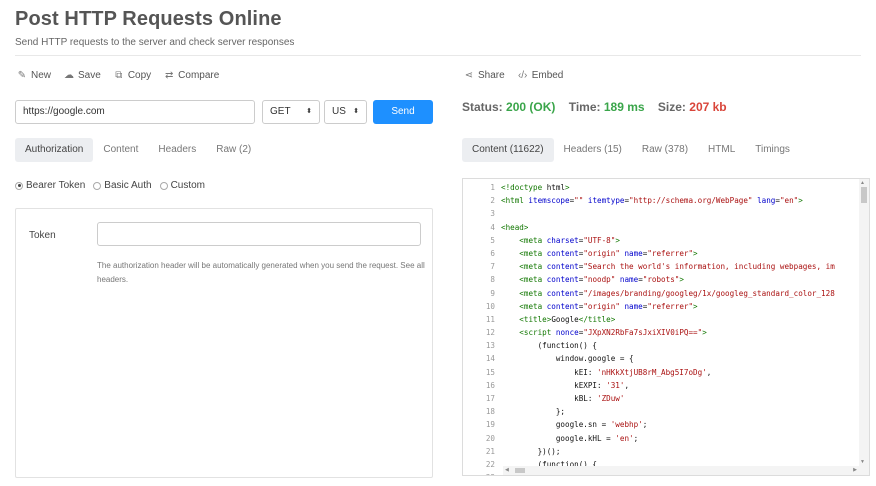 Image resolution: width=876 pixels, height=486 pixels. I want to click on compare-label: Compare, so click(199, 75).